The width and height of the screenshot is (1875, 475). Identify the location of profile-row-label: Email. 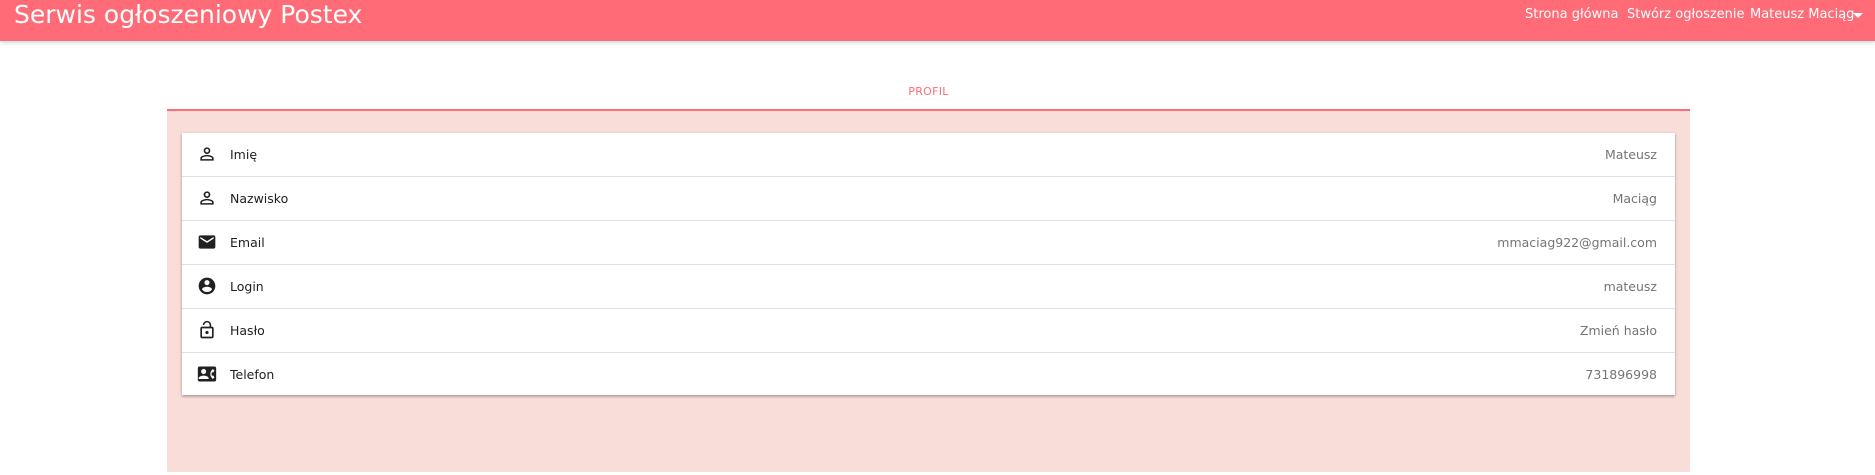
(247, 242).